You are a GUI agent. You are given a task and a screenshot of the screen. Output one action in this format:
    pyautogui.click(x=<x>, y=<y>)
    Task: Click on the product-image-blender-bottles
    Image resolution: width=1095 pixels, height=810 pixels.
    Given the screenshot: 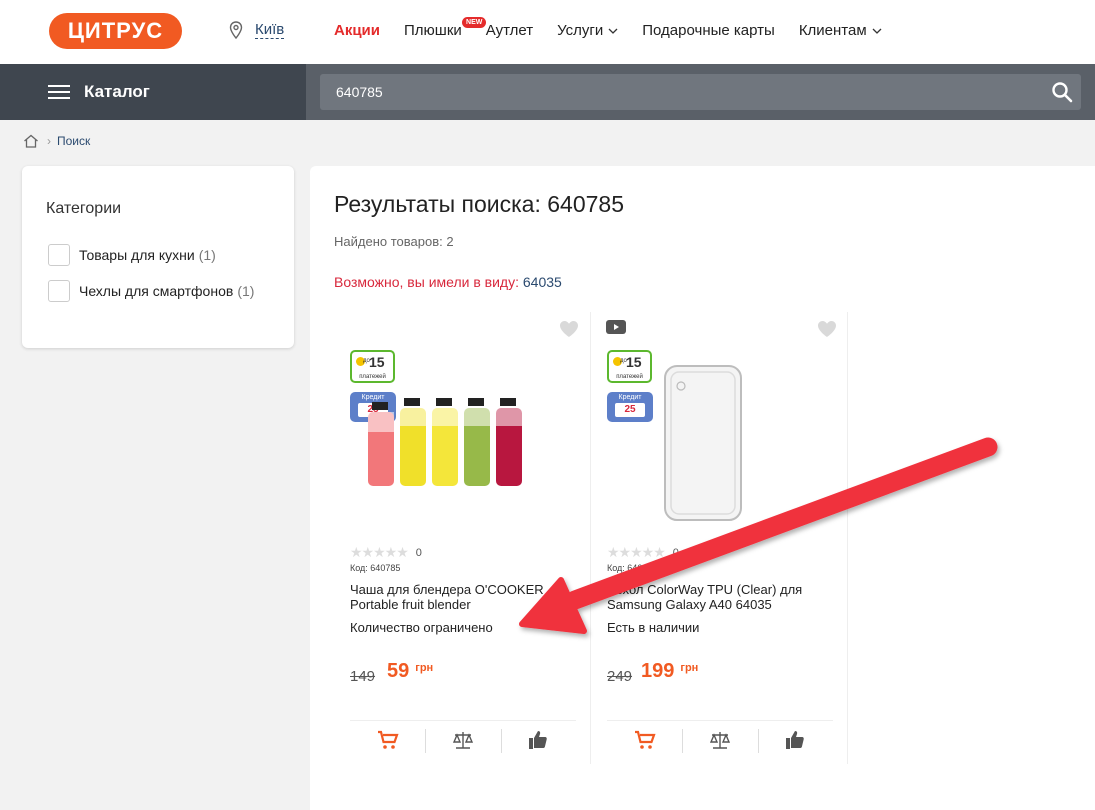 What is the action you would take?
    pyautogui.click(x=467, y=444)
    